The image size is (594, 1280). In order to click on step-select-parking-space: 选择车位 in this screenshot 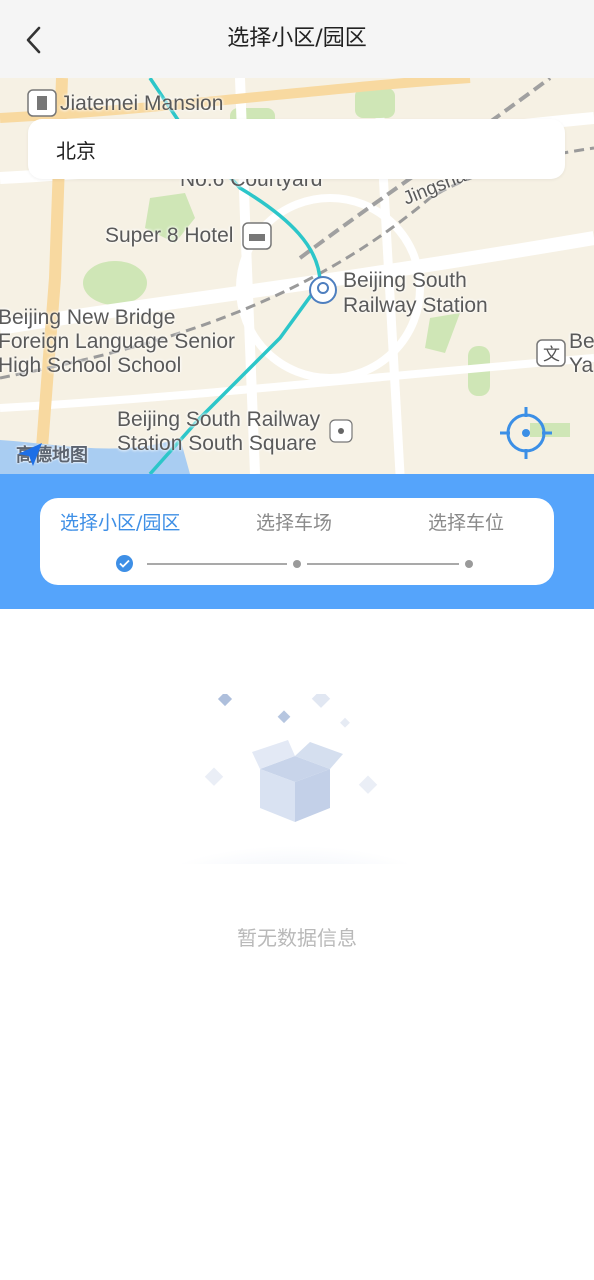, I will do `click(466, 521)`.